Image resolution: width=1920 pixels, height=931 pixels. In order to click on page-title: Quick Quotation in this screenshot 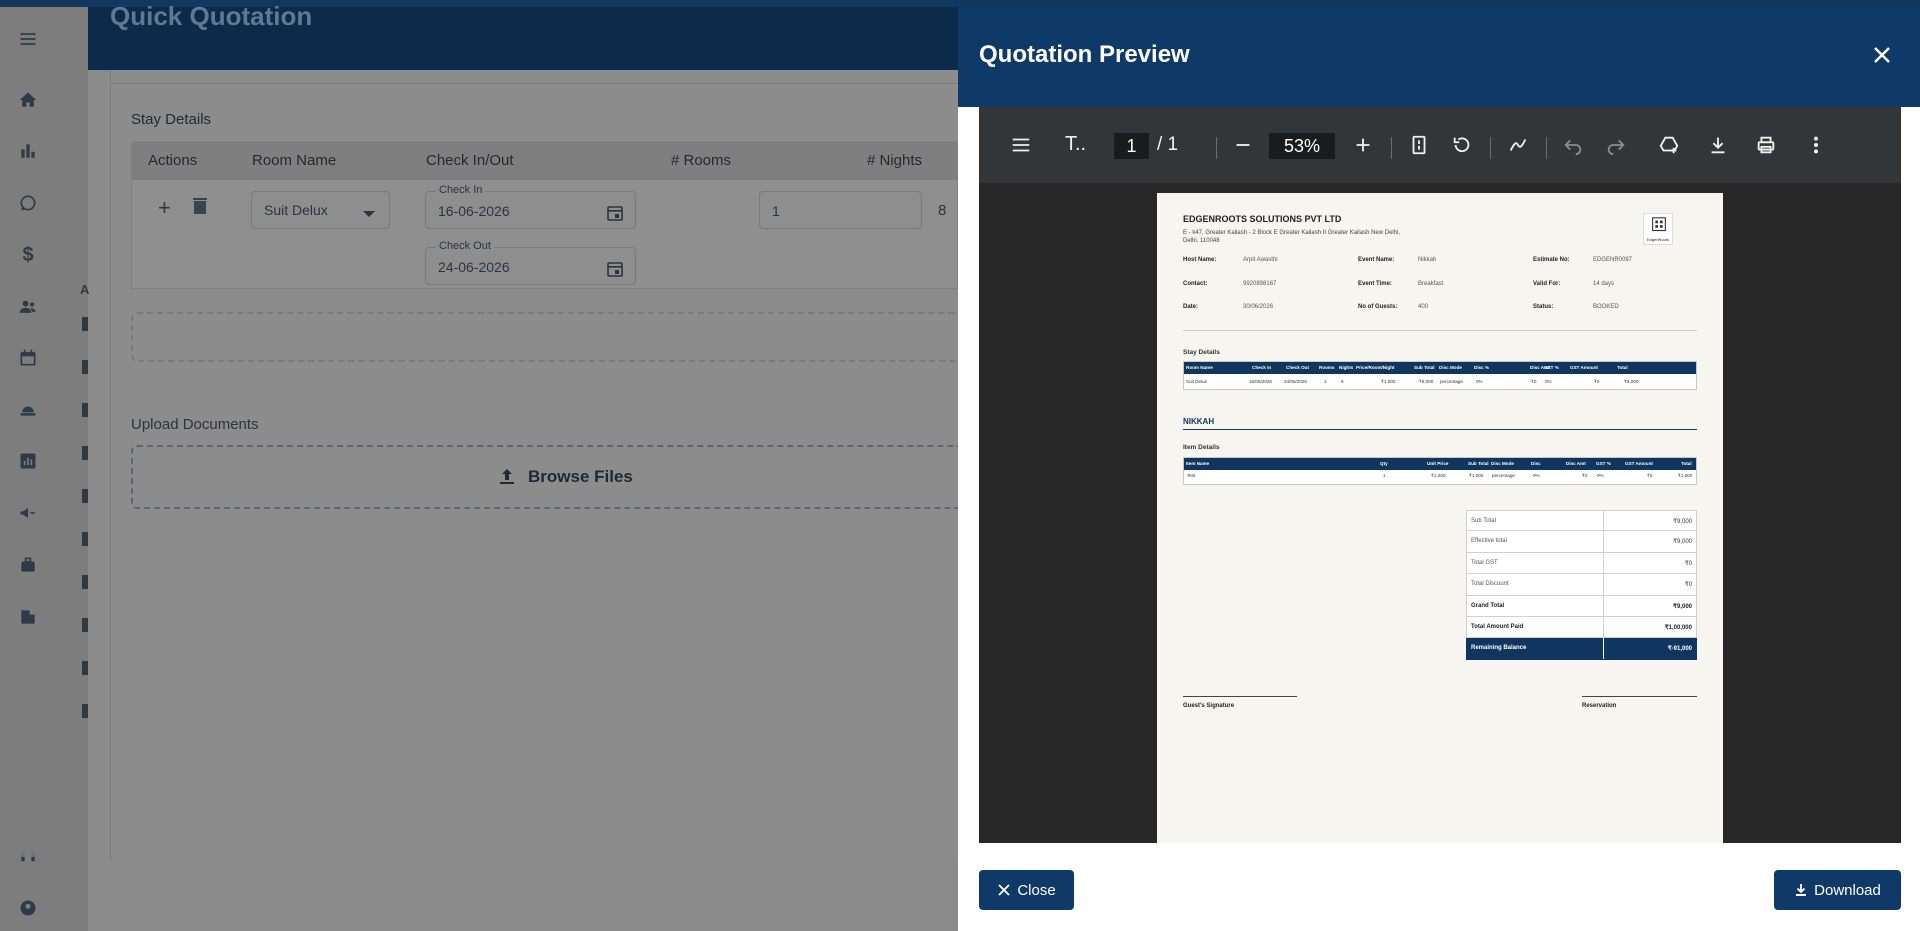, I will do `click(211, 16)`.